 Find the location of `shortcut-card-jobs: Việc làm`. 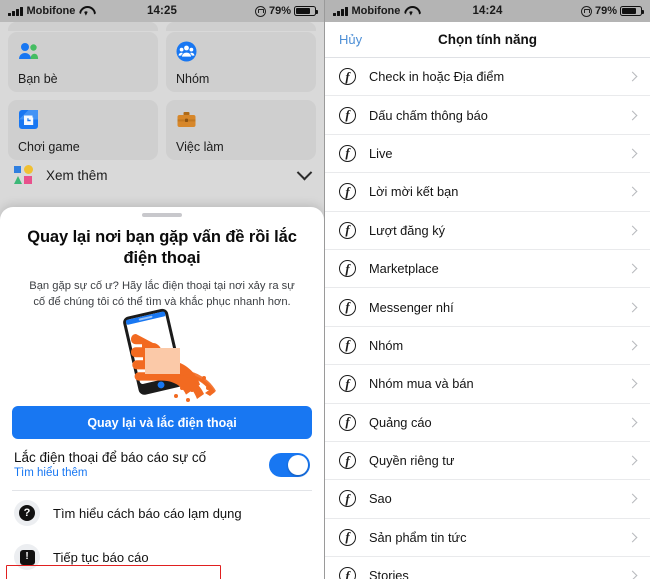

shortcut-card-jobs: Việc làm is located at coordinates (241, 130).